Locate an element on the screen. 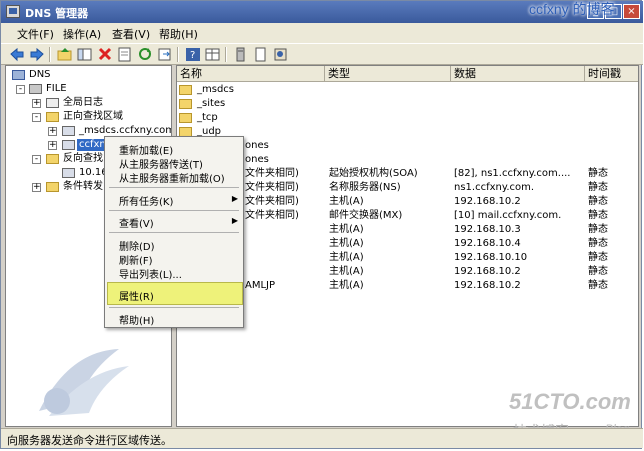 The width and height of the screenshot is (644, 451). forward-icon is located at coordinates (37, 54).